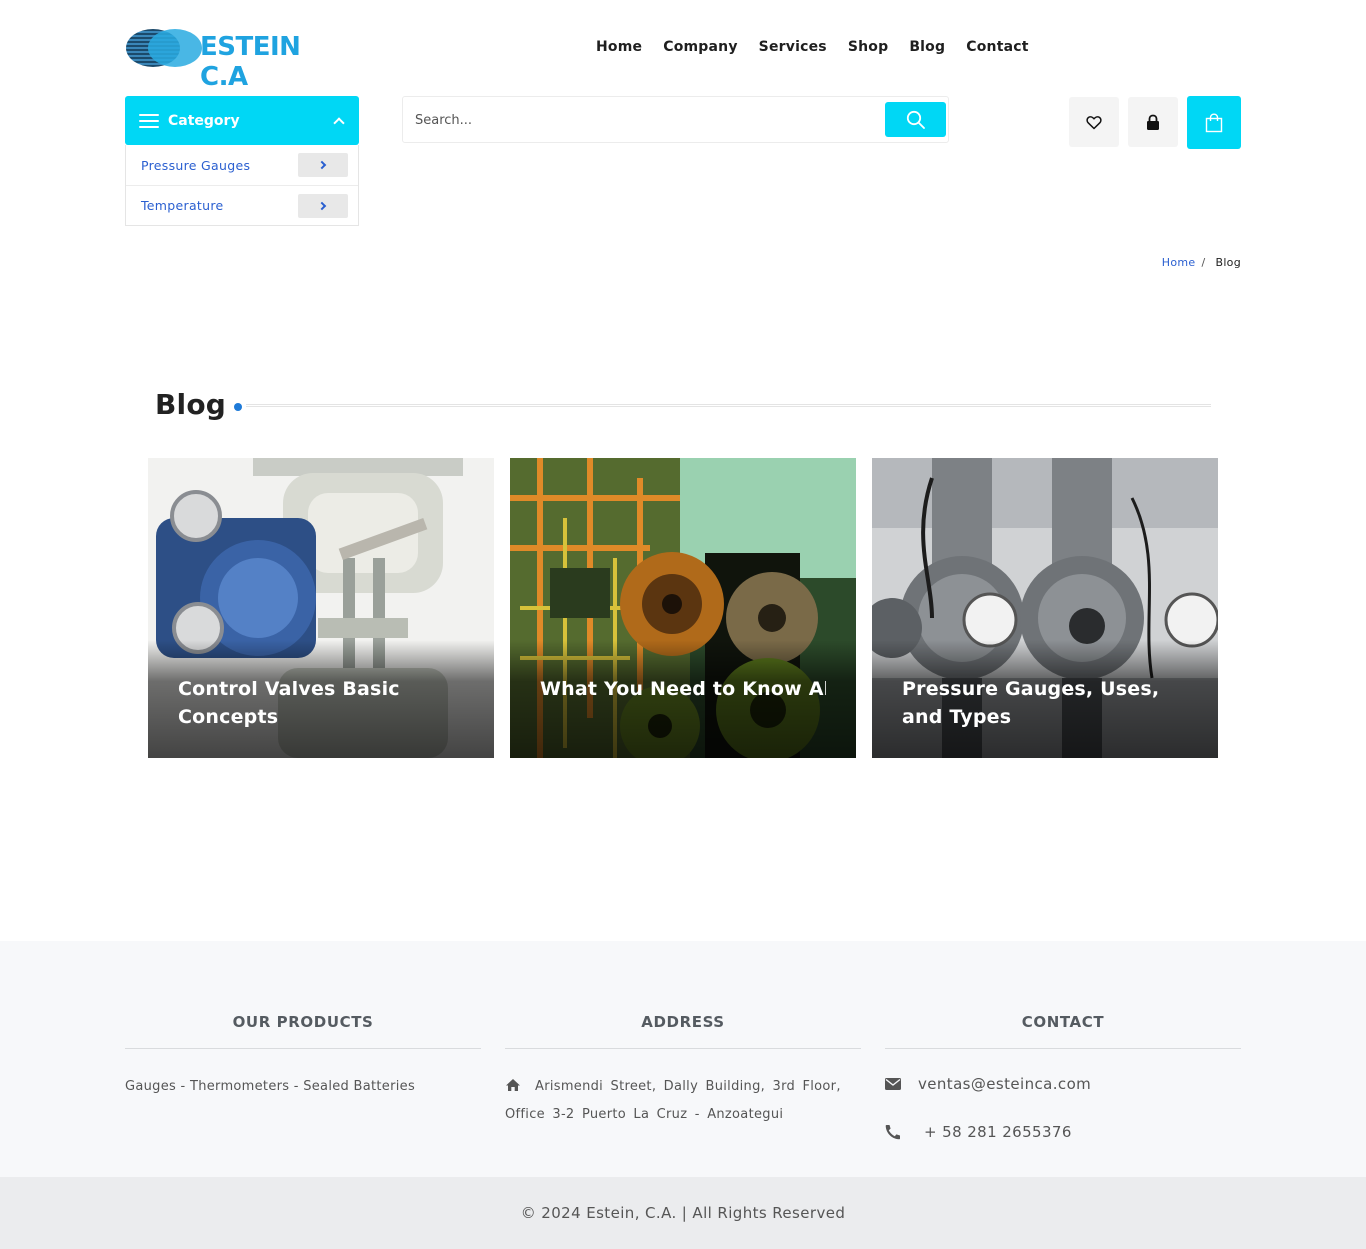 Image resolution: width=1366 pixels, height=1249 pixels. I want to click on nav-home: Home, so click(619, 47).